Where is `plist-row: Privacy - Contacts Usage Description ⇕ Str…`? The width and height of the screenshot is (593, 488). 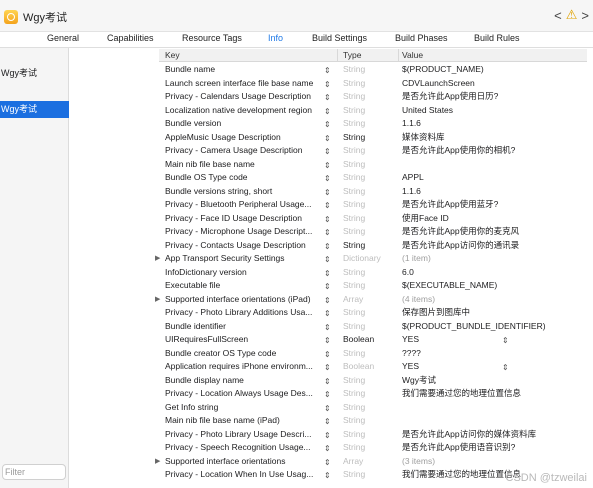
plist-row: Privacy - Contacts Usage Description ⇕ Str… is located at coordinates (373, 246).